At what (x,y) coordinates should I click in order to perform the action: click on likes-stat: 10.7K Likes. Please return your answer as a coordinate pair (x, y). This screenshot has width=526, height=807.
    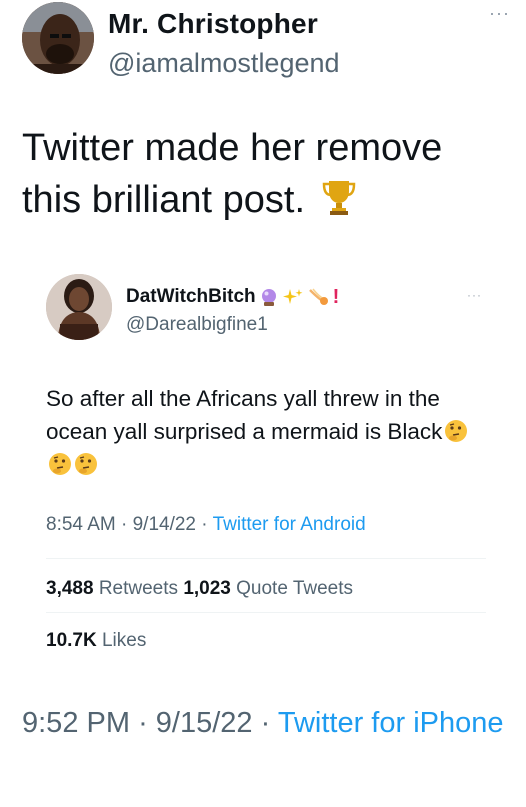
    Looking at the image, I should click on (96, 640).